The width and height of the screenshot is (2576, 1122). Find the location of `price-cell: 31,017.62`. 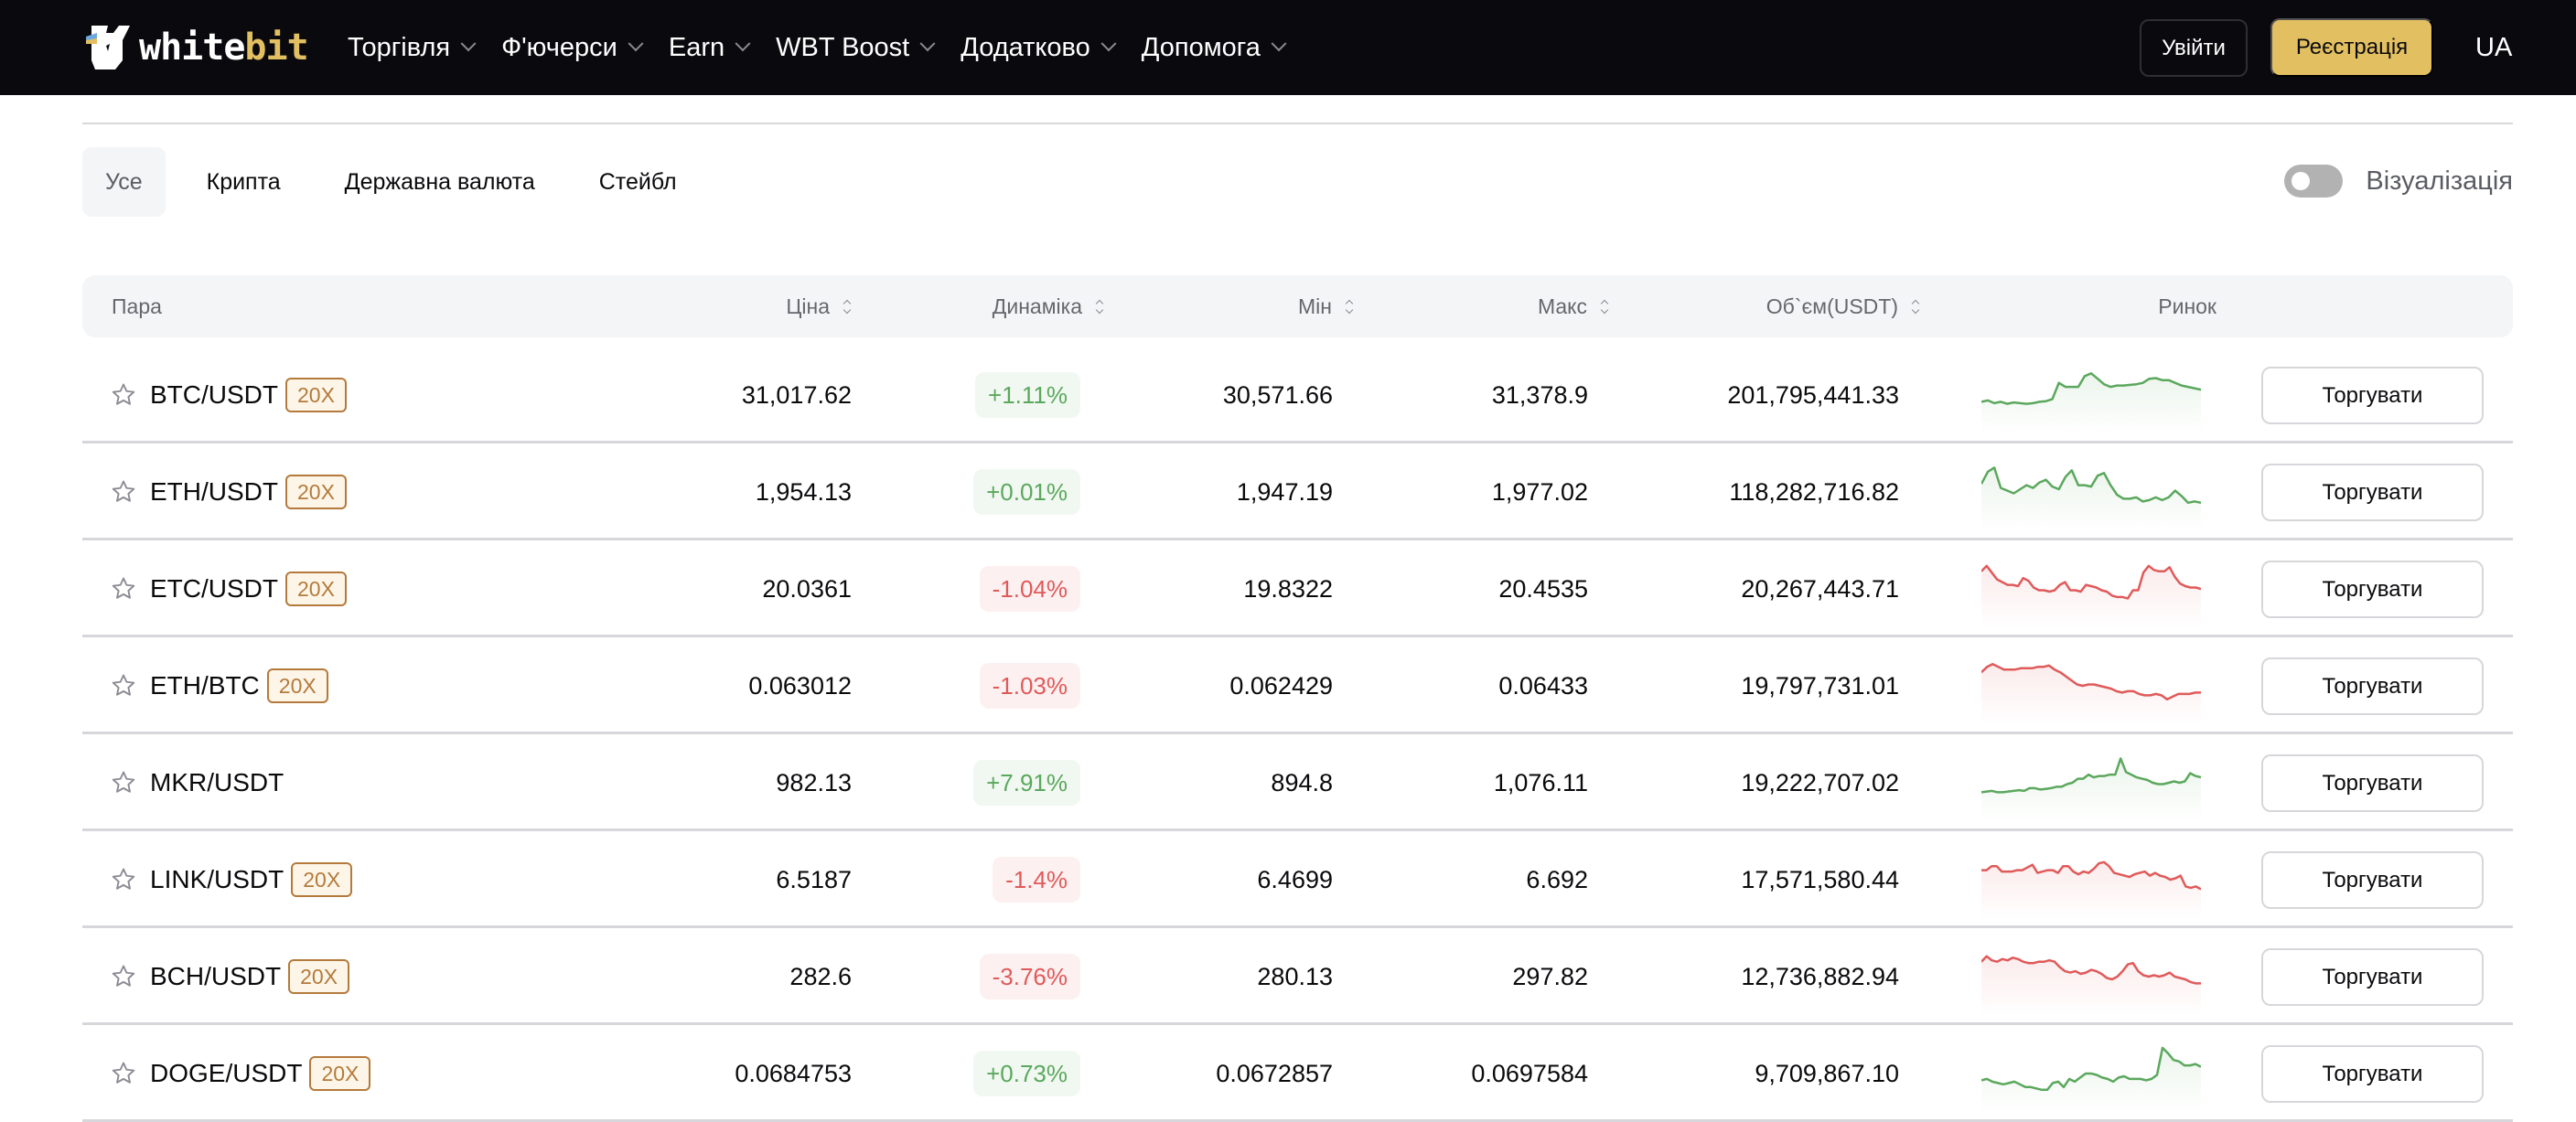

price-cell: 31,017.62 is located at coordinates (797, 394).